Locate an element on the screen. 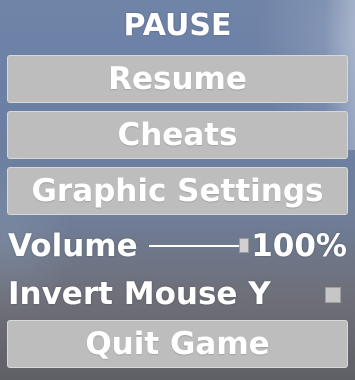  graphic-settings-button: Graphic Settings is located at coordinates (177, 191).